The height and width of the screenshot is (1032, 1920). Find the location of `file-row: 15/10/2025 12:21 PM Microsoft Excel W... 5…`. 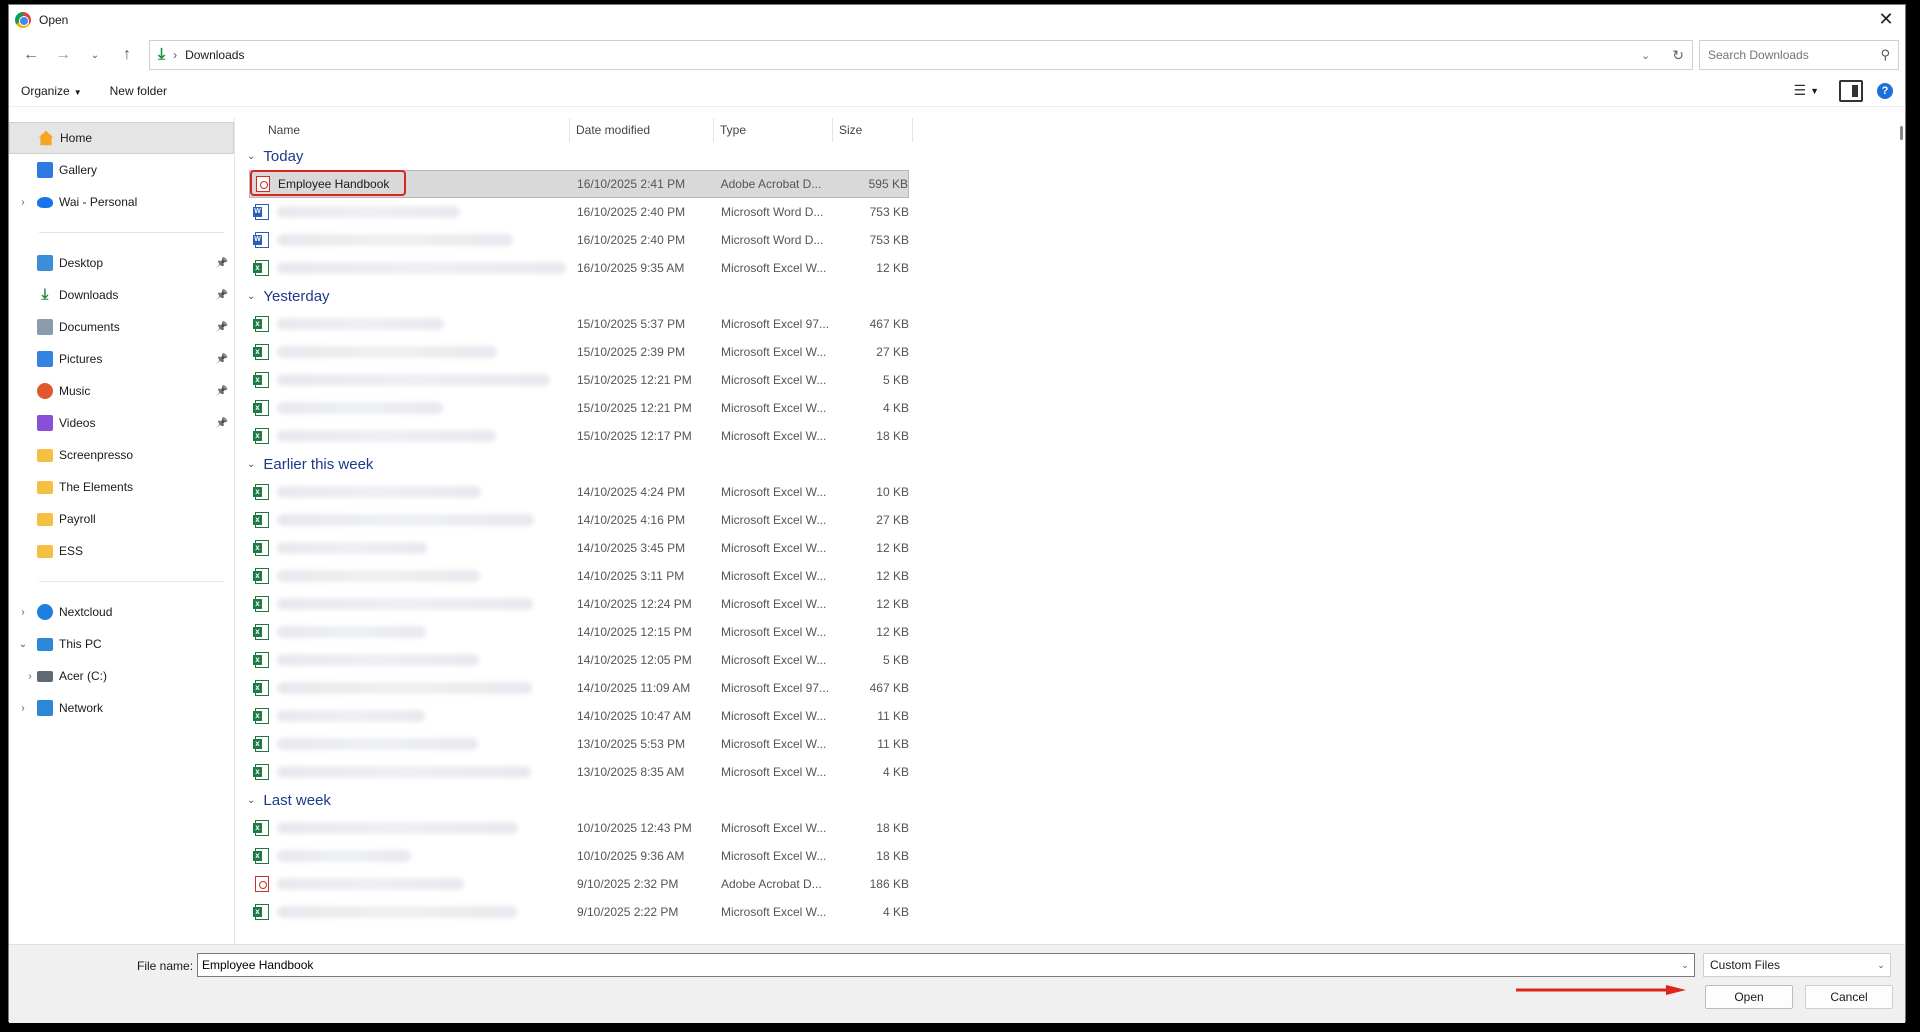

file-row: 15/10/2025 12:21 PM Microsoft Excel W... 5… is located at coordinates (579, 380).